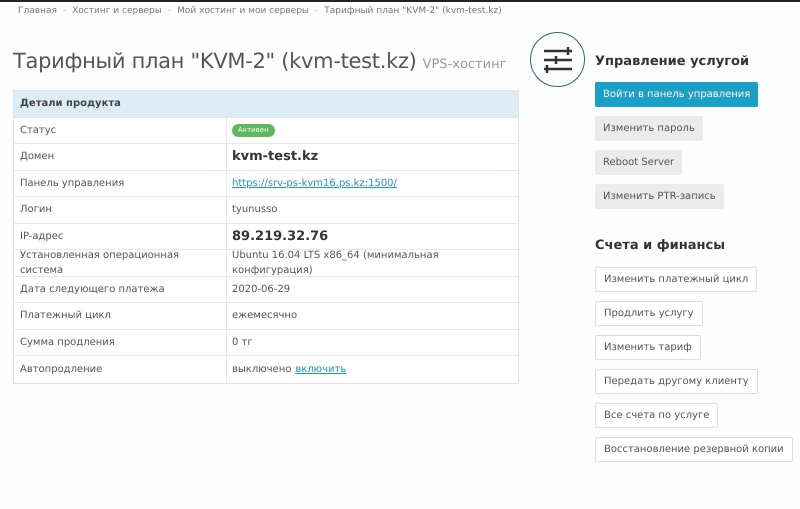  I want to click on action-button: Изменить PTR-запись, so click(659, 196).